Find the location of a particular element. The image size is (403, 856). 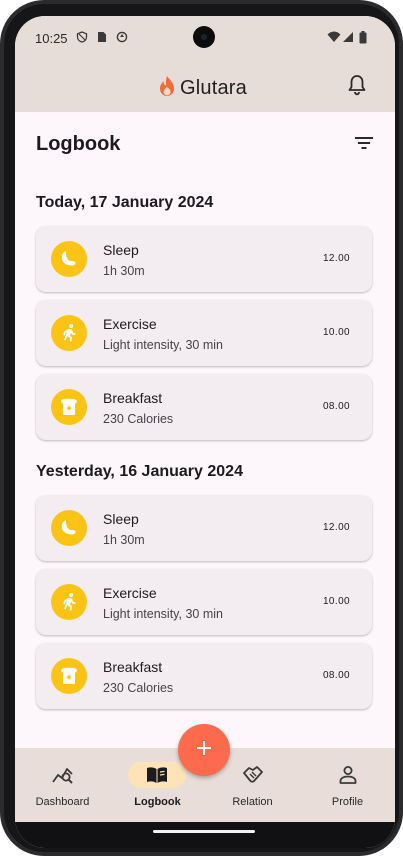

brand: Glutara is located at coordinates (202, 88).